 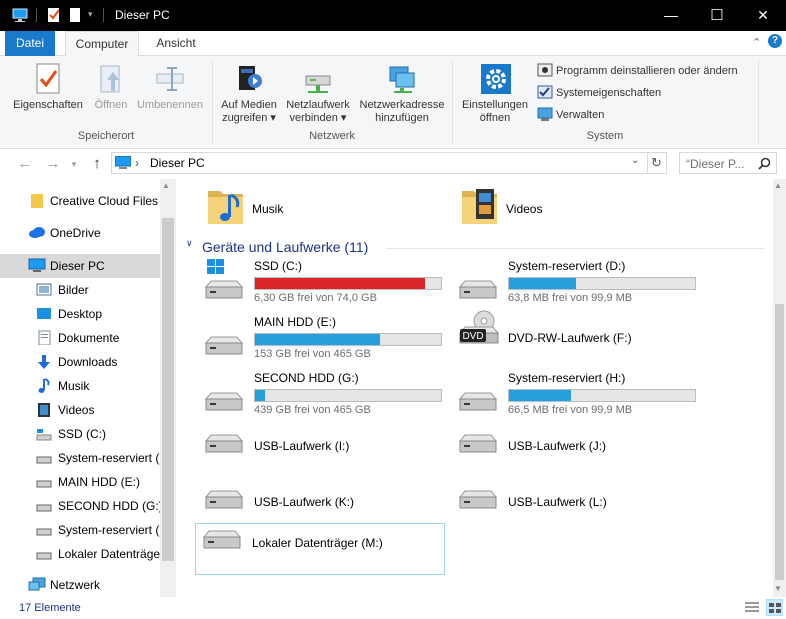 What do you see at coordinates (80, 362) in the screenshot?
I see `nav-item-downloads: Downloads` at bounding box center [80, 362].